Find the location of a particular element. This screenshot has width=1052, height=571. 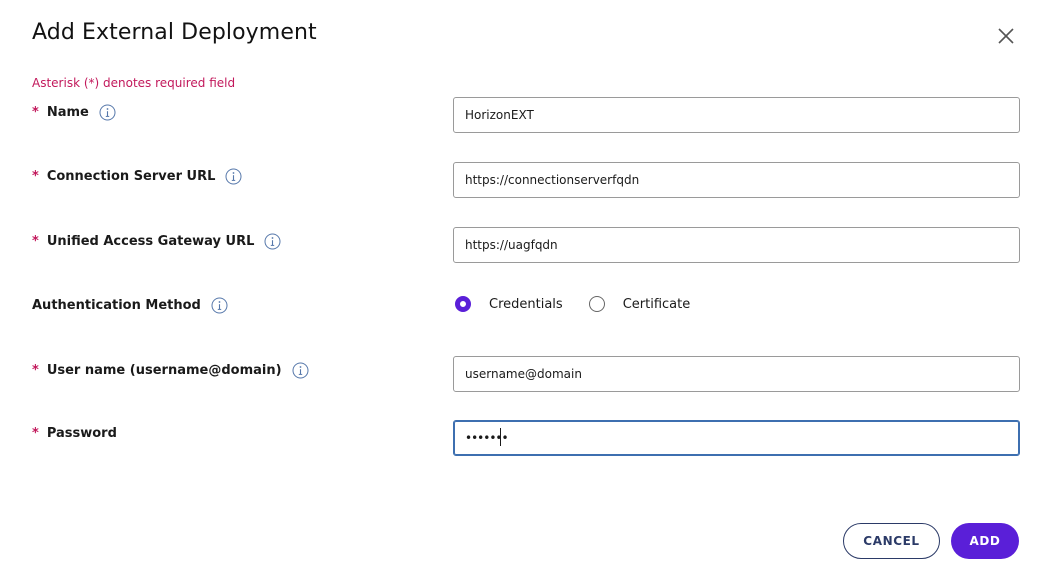

password-input is located at coordinates (736, 438).